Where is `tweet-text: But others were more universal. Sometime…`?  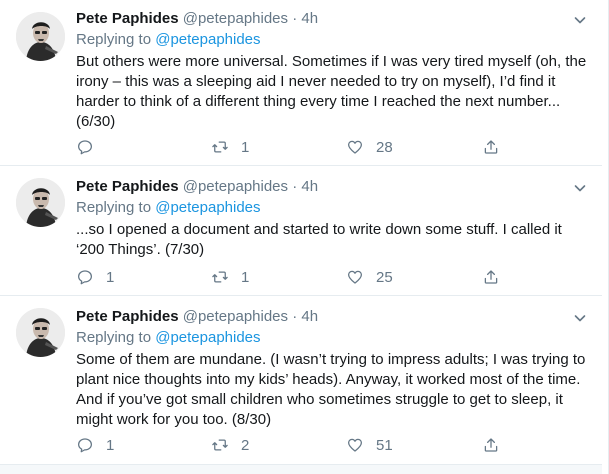
tweet-text: But others were more universal. Sometime… is located at coordinates (331, 91).